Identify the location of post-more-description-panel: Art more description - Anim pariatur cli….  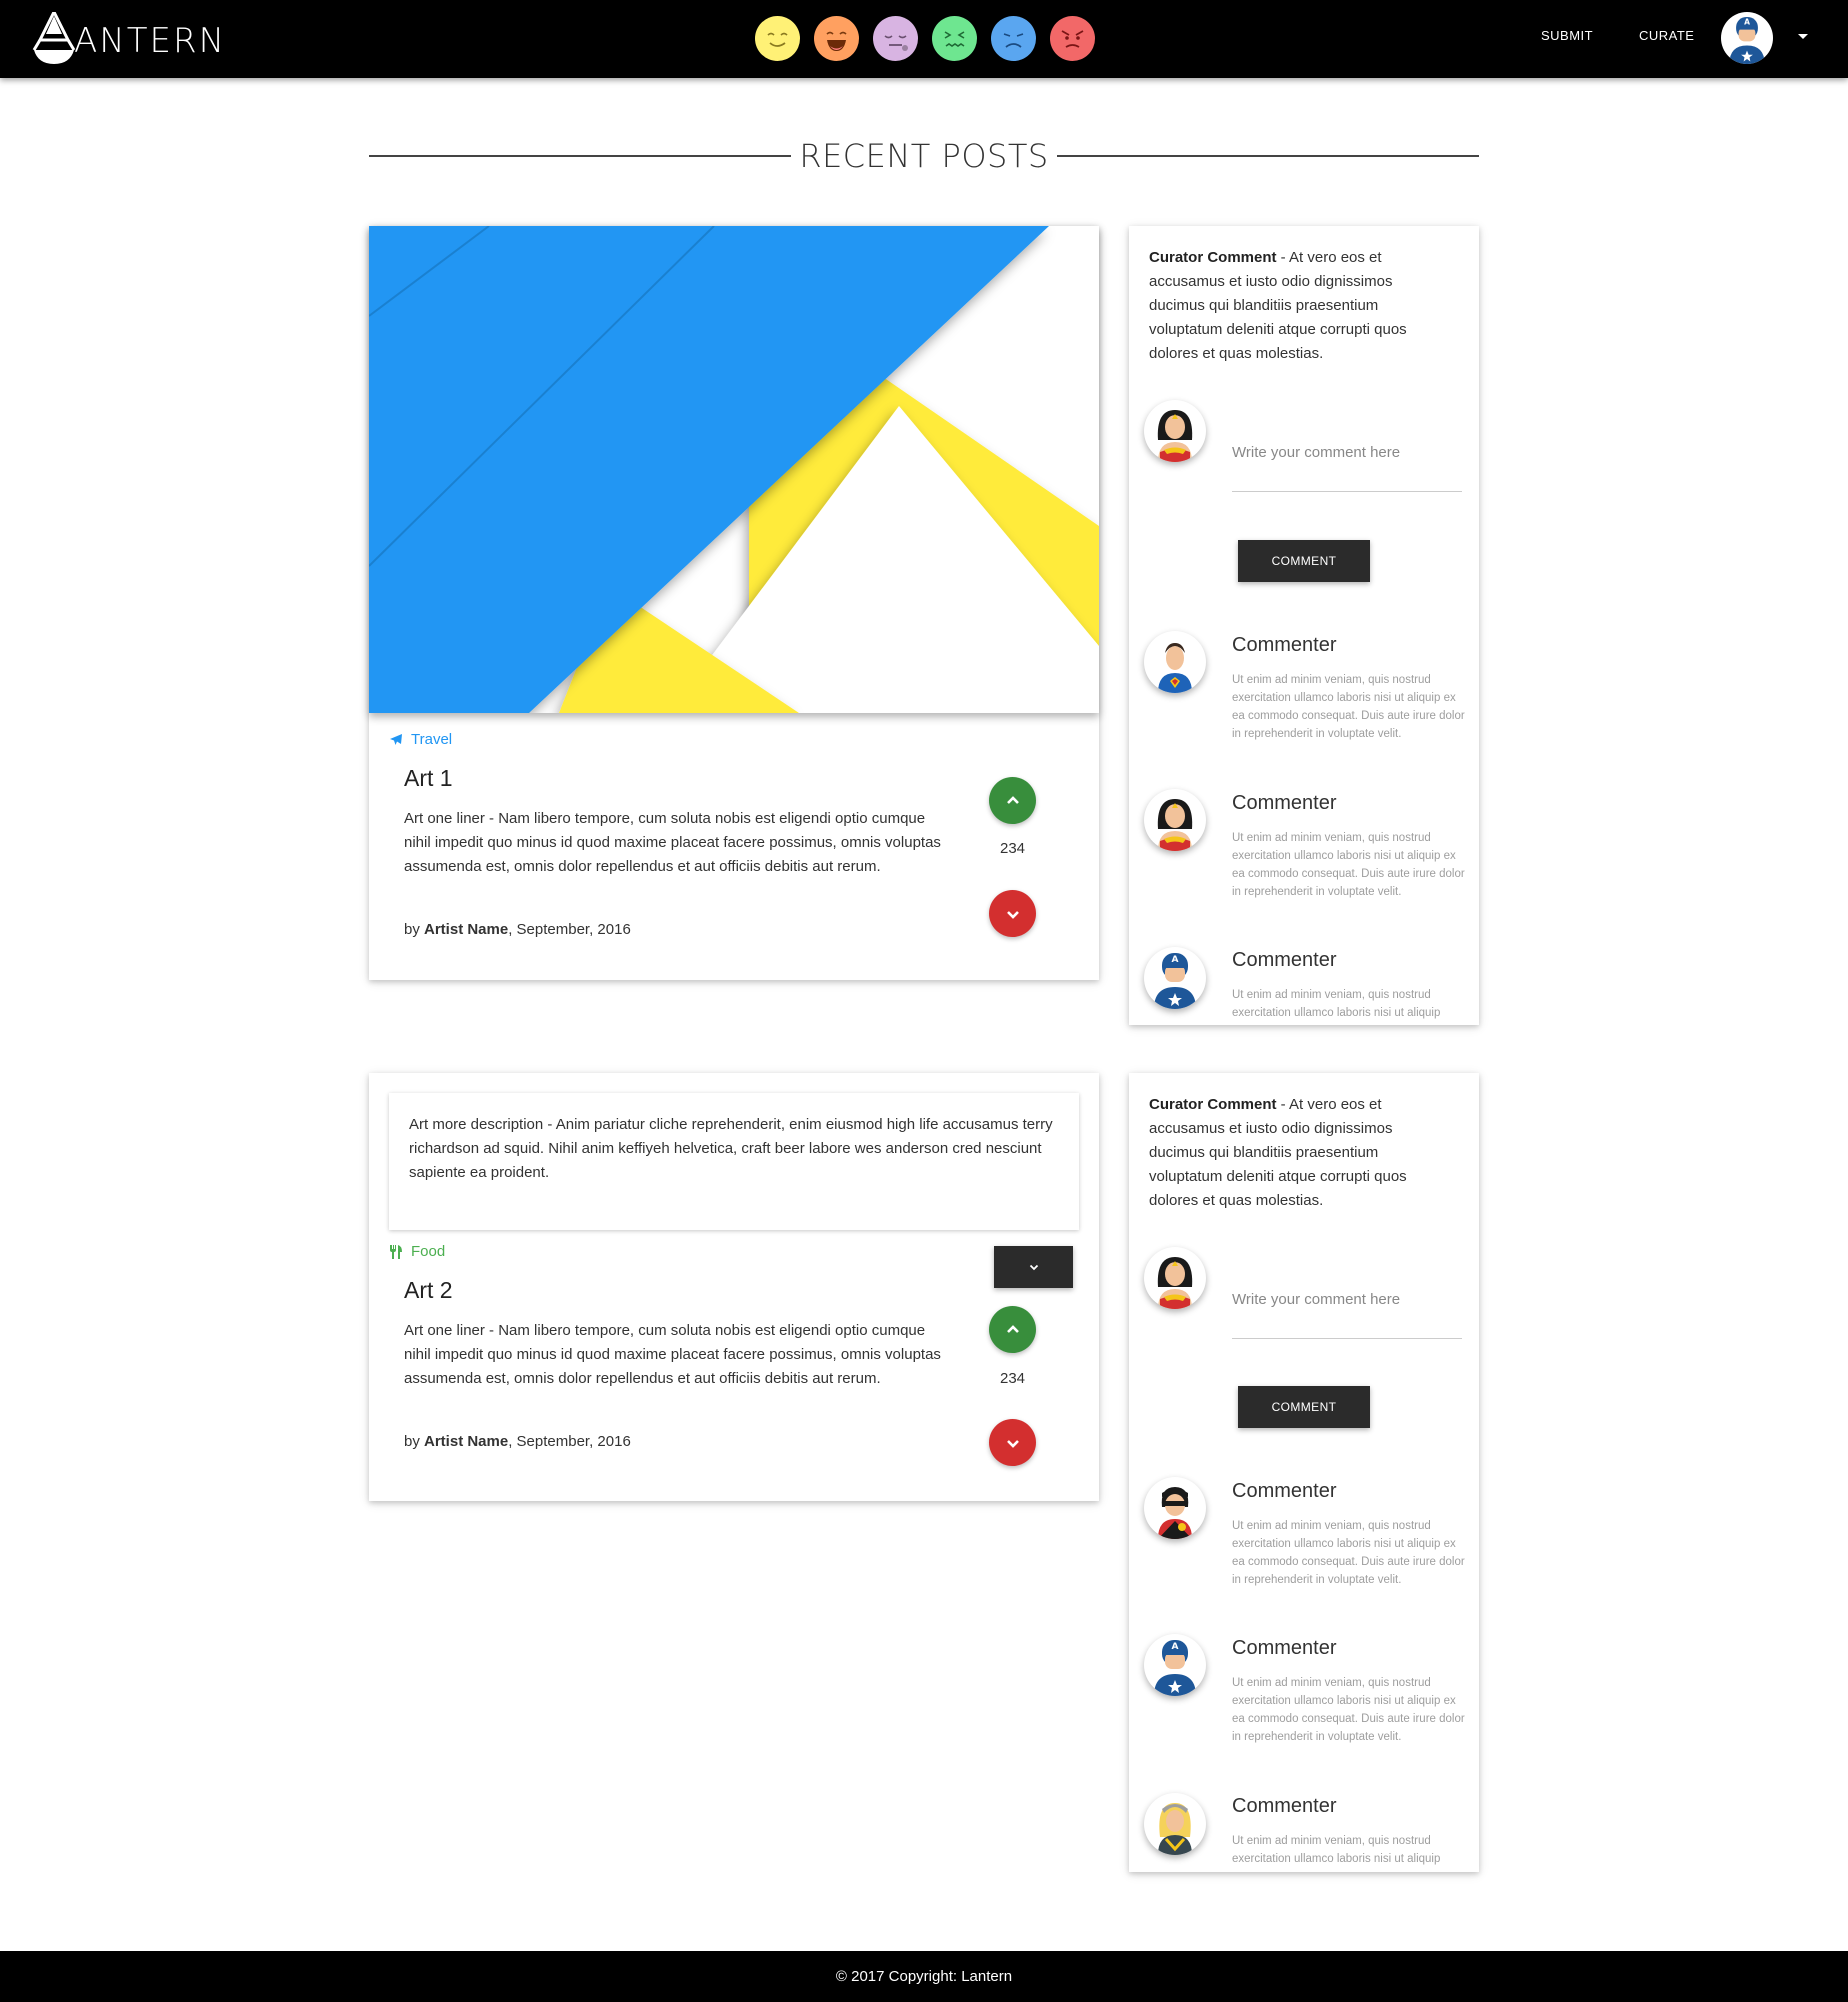
(734, 1161).